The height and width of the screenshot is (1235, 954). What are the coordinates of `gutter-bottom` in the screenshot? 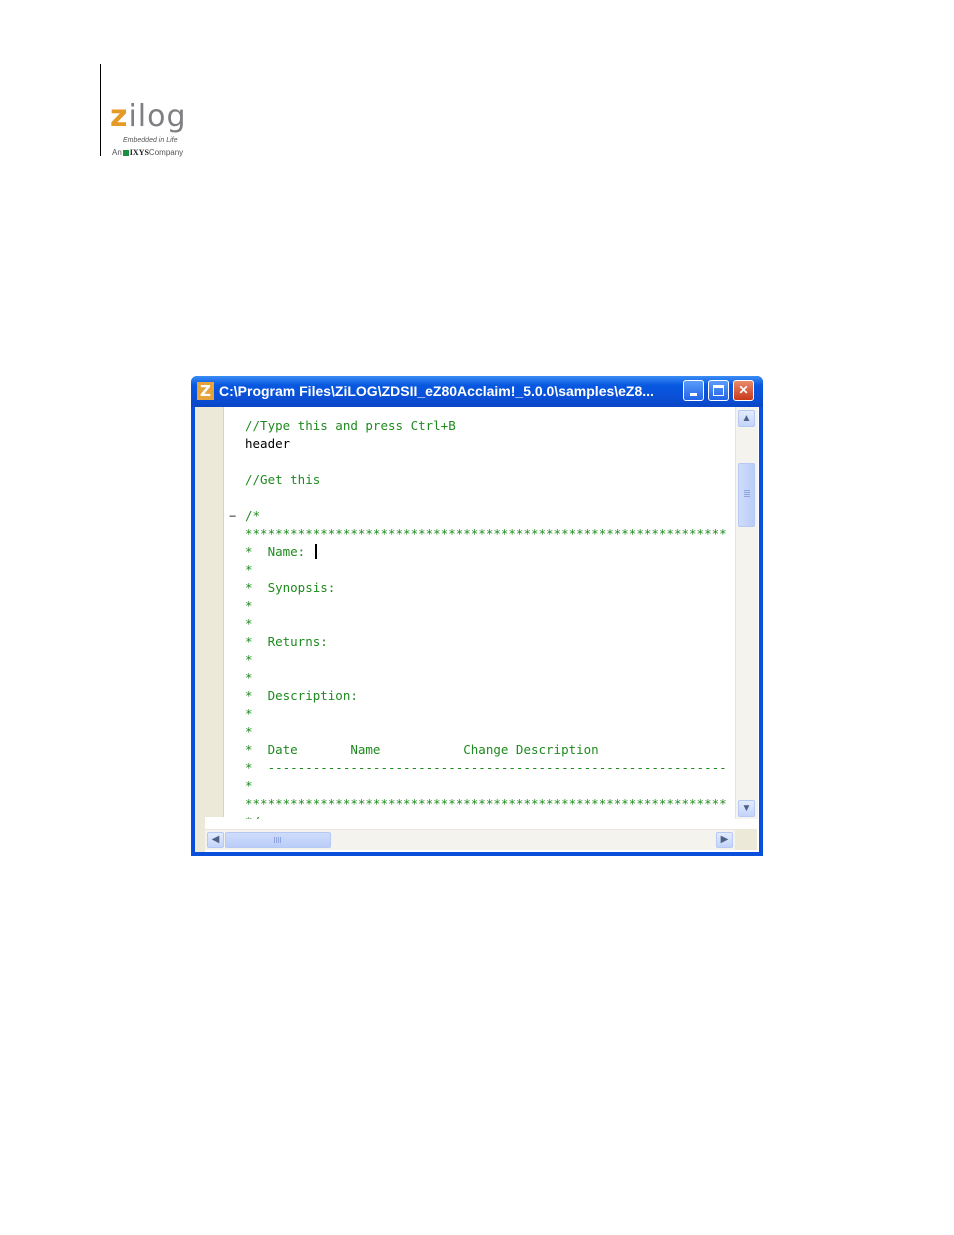 It's located at (200, 834).